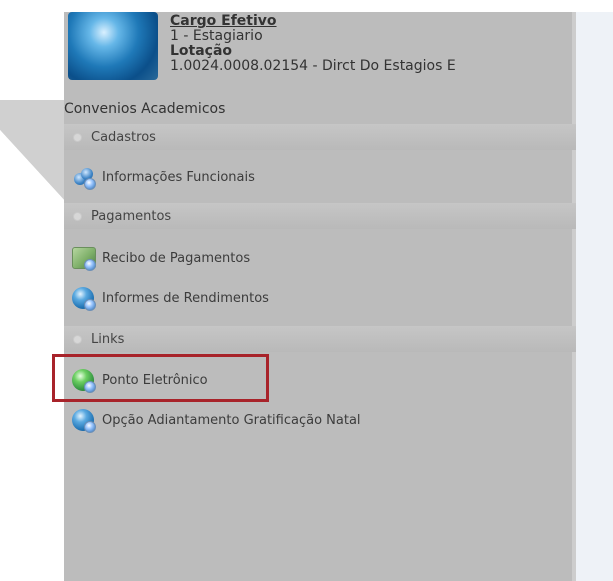  I want to click on lotacao-label: Lotação, so click(201, 51).